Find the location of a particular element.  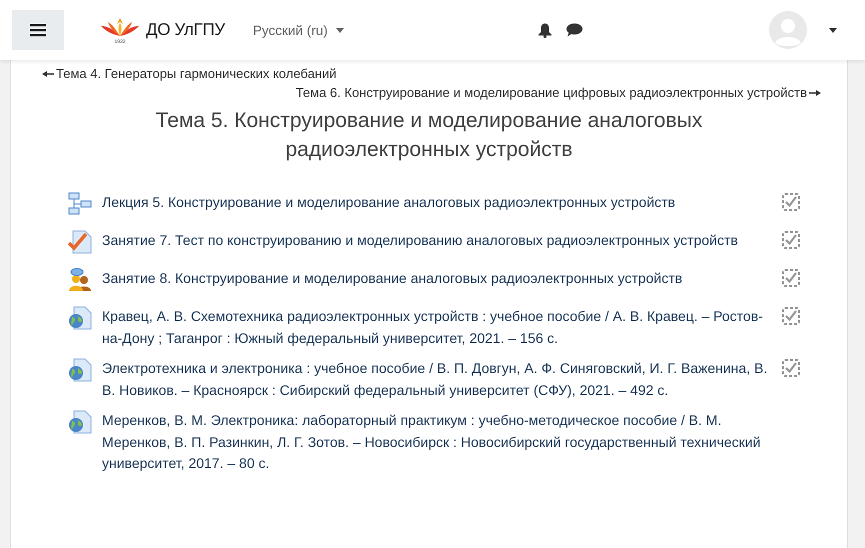

left-arrow-icon is located at coordinates (48, 73).